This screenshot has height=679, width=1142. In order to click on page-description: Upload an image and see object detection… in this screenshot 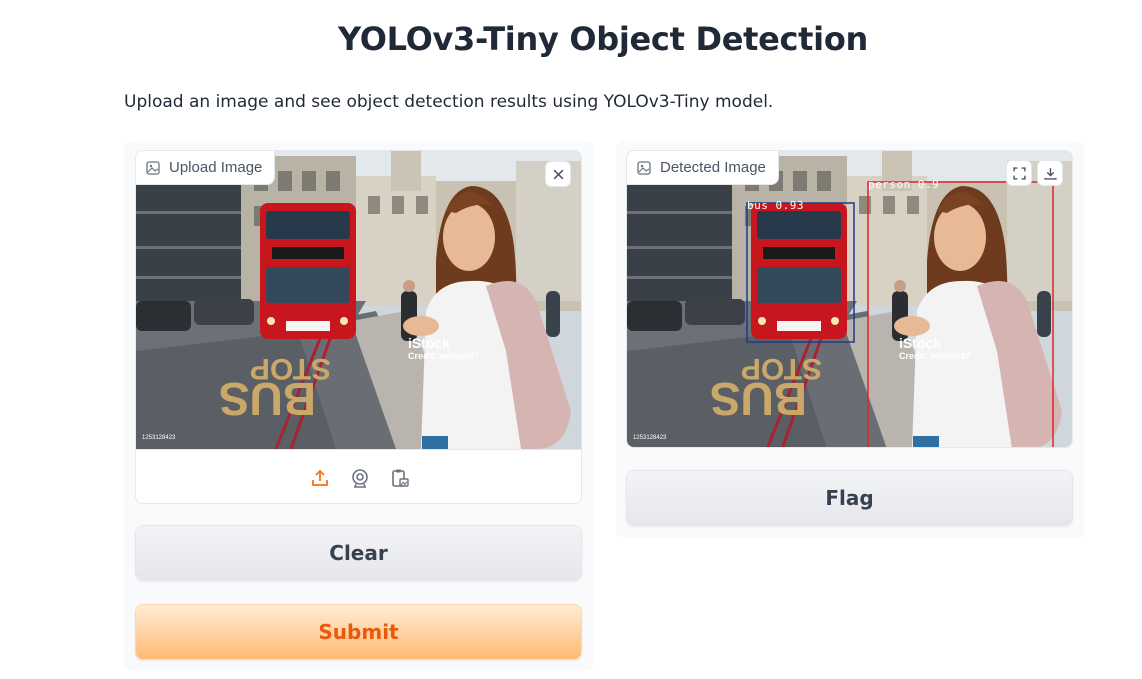, I will do `click(449, 102)`.